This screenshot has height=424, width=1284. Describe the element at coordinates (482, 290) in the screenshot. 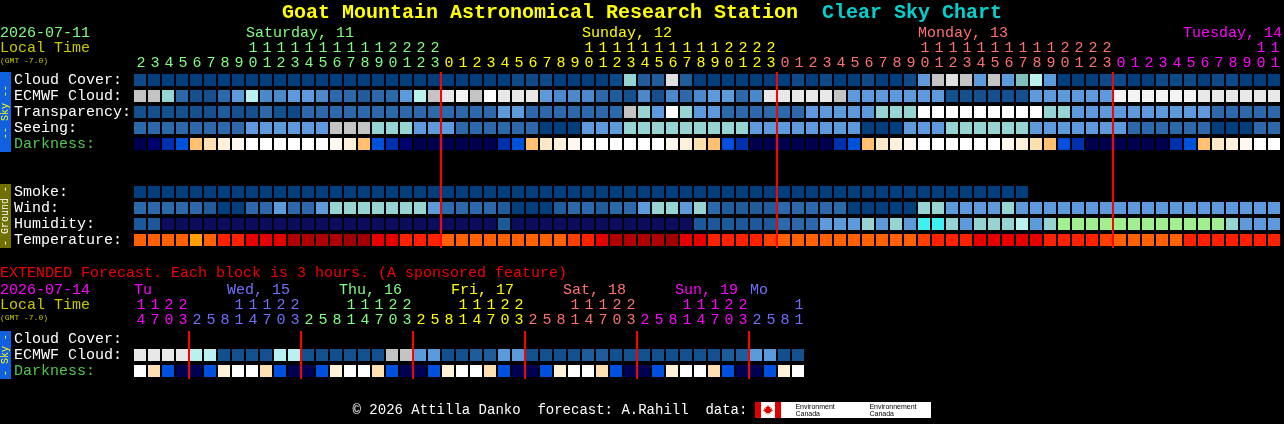

I see `day-label: Fri, 17` at that location.